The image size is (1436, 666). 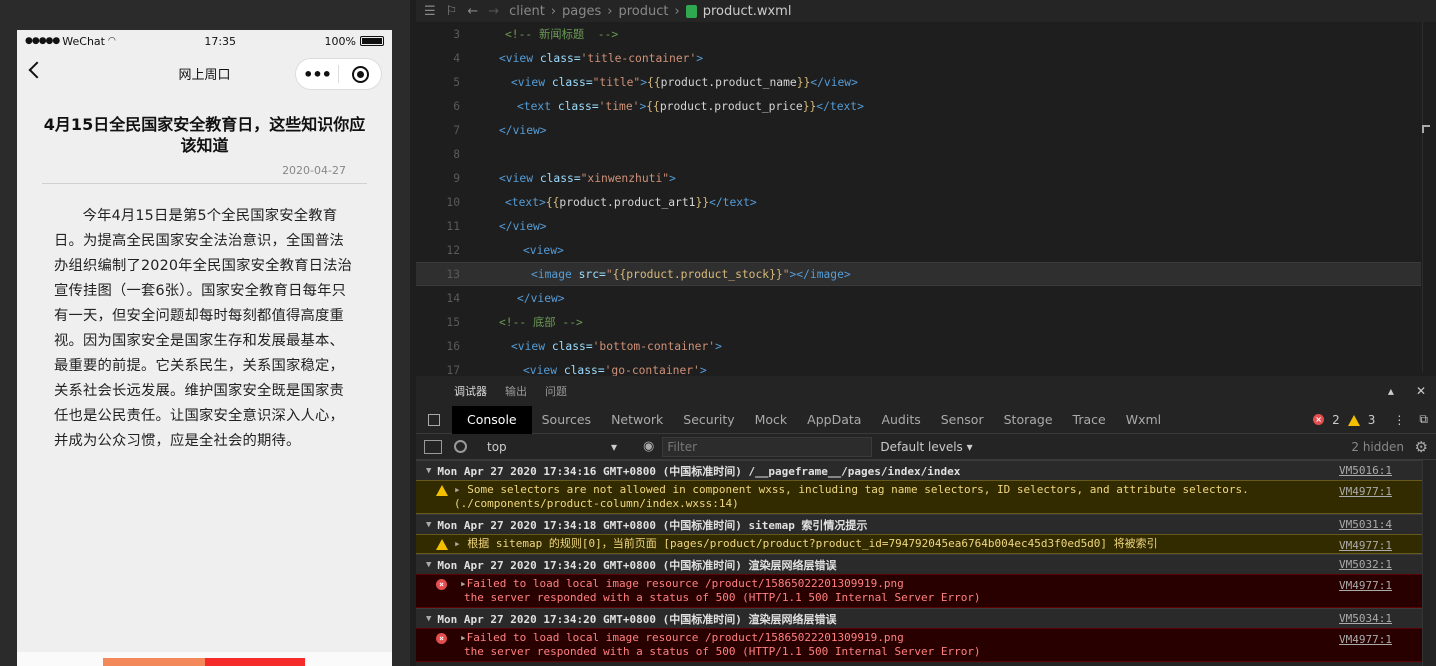 I want to click on source-link: VM5034:1, so click(x=1365, y=618).